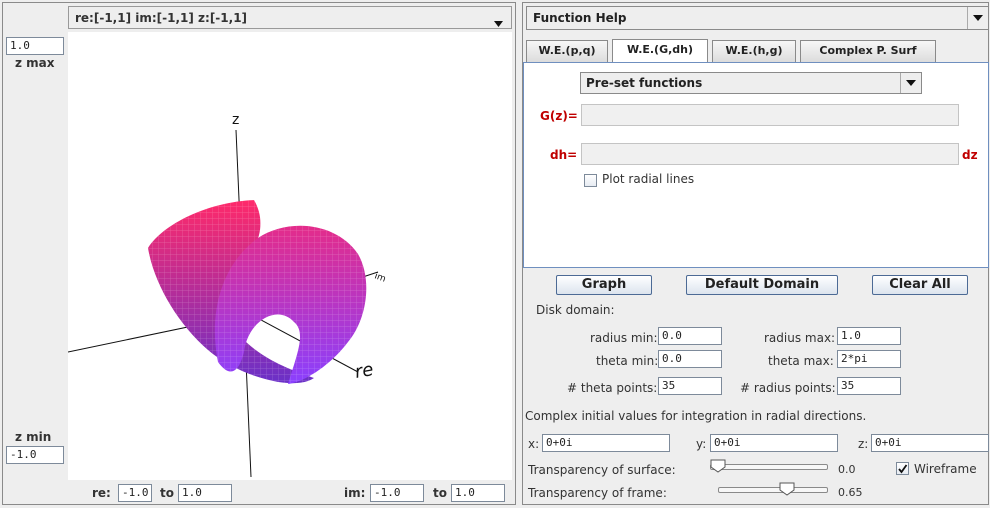  Describe the element at coordinates (35, 63) in the screenshot. I see `z-max-label: z max` at that location.